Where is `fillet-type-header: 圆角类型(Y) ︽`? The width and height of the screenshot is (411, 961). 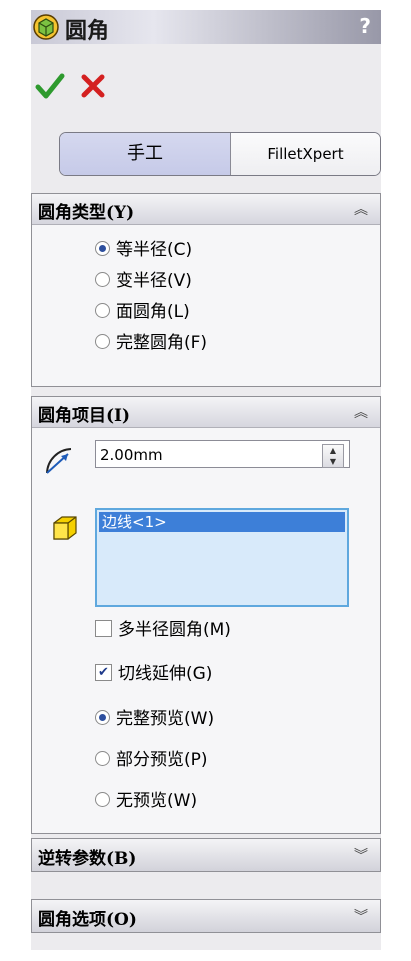
fillet-type-header: 圆角类型(Y) ︽ is located at coordinates (206, 209).